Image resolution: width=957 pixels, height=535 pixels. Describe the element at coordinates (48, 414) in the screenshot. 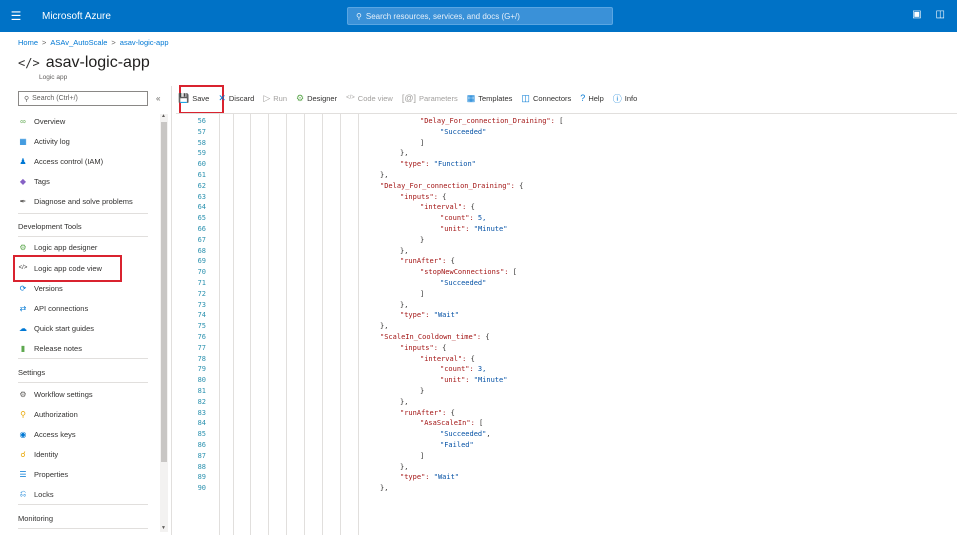

I see `sidebar-item-authorization: ⚲ Authorization` at that location.